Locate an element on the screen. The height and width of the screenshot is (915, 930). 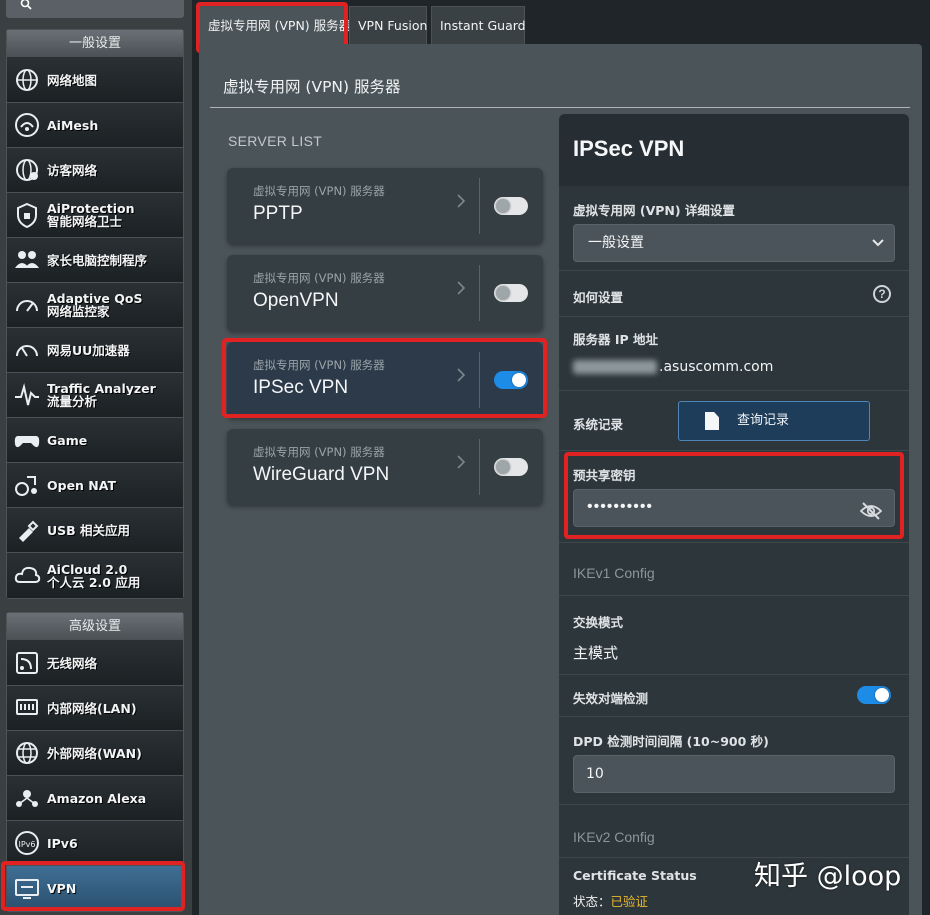
status-verified: 已验证 is located at coordinates (629, 901).